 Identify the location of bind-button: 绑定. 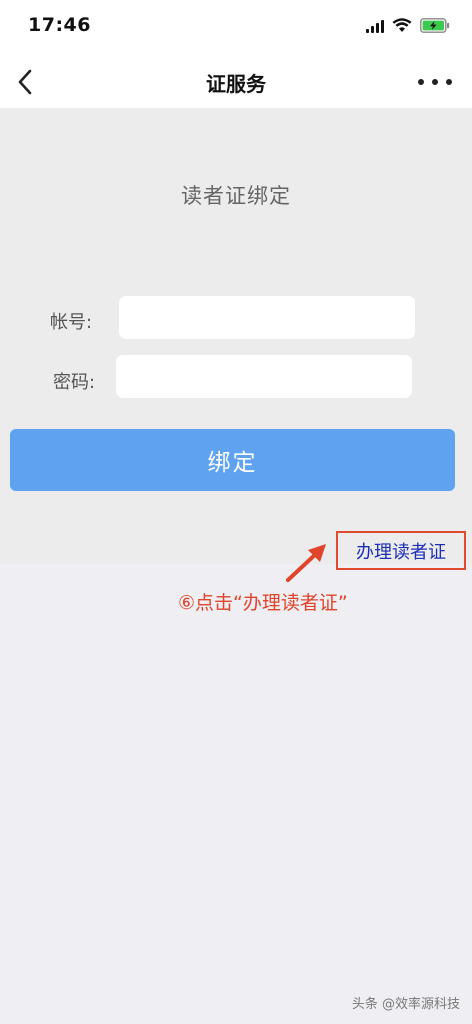
(232, 460).